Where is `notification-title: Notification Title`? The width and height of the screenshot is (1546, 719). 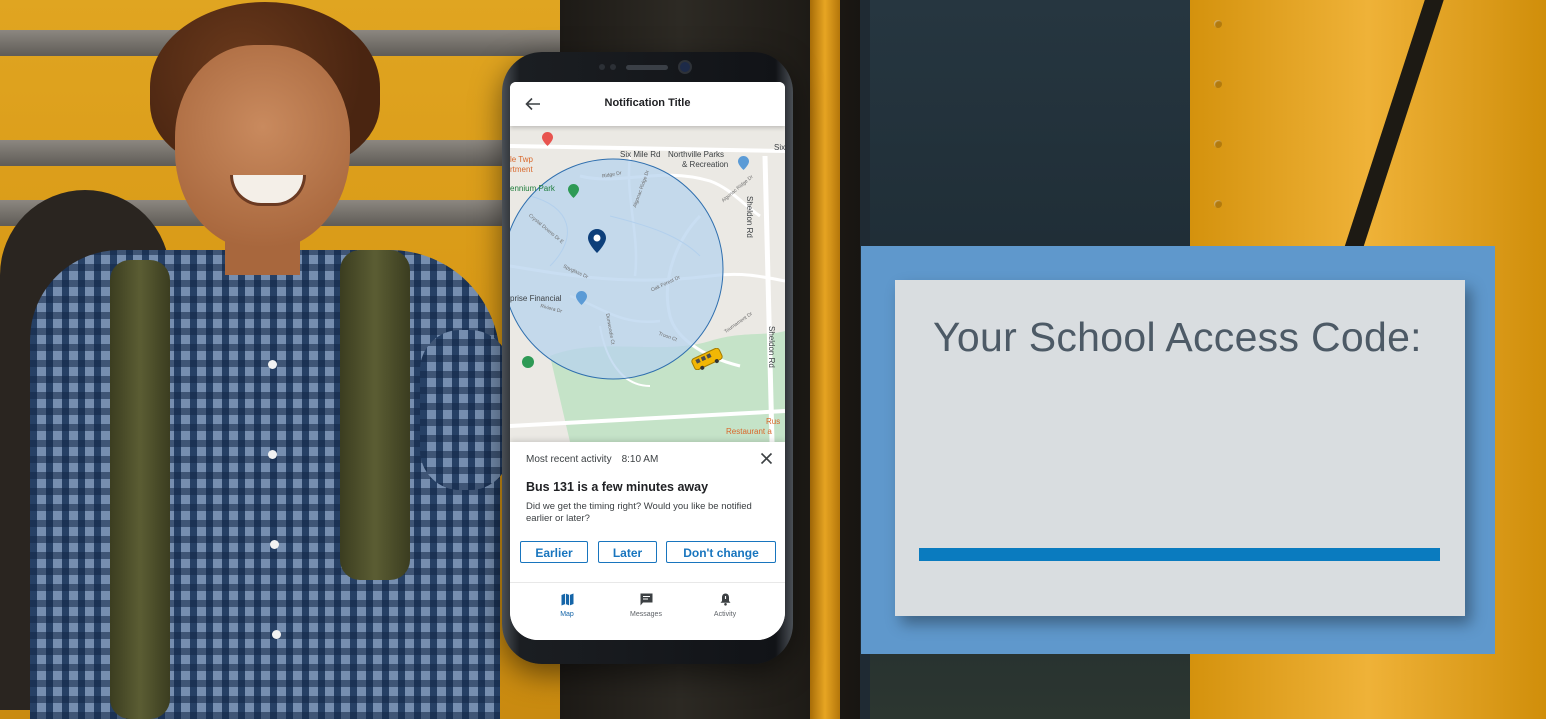 notification-title: Notification Title is located at coordinates (647, 103).